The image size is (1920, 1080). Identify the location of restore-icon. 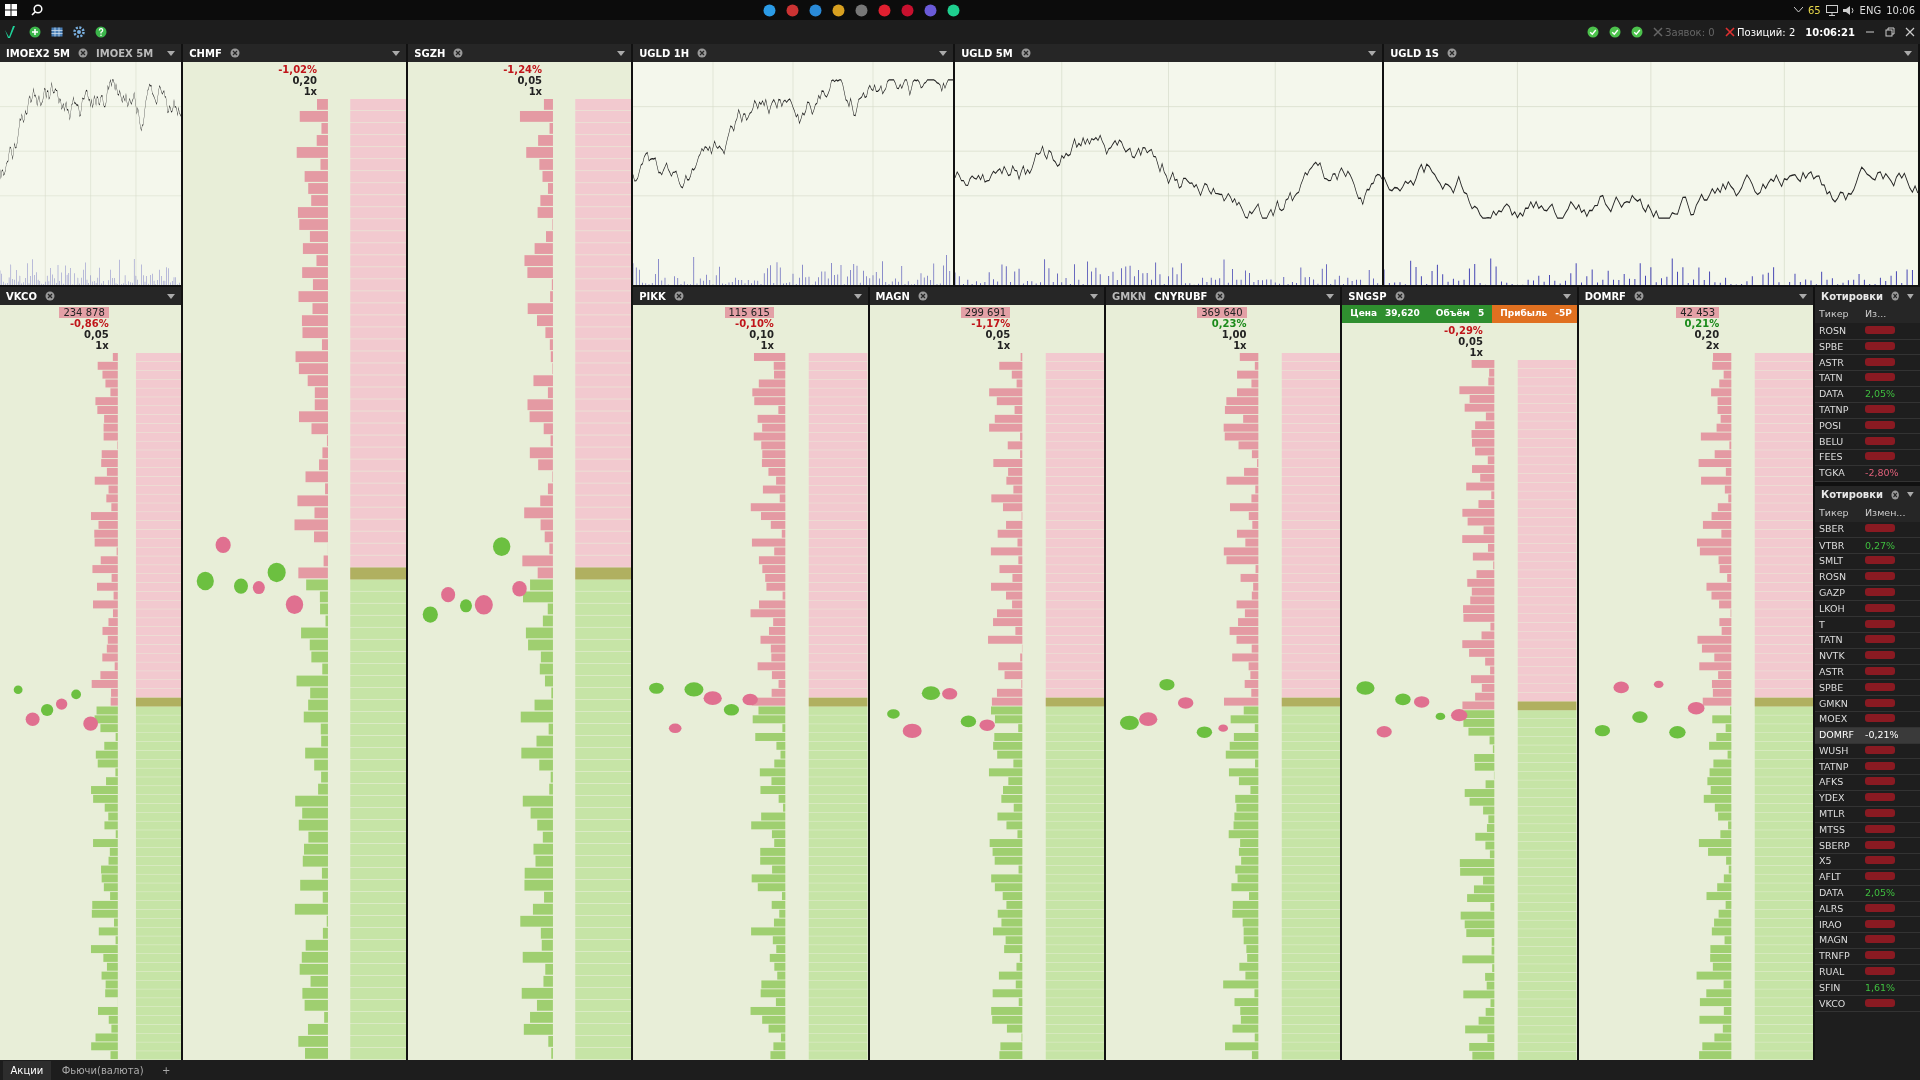
(1890, 32).